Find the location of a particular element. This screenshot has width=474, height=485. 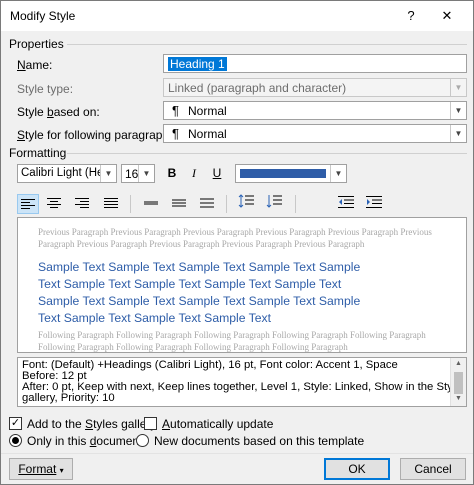

increase-indent-icon is located at coordinates (374, 202).